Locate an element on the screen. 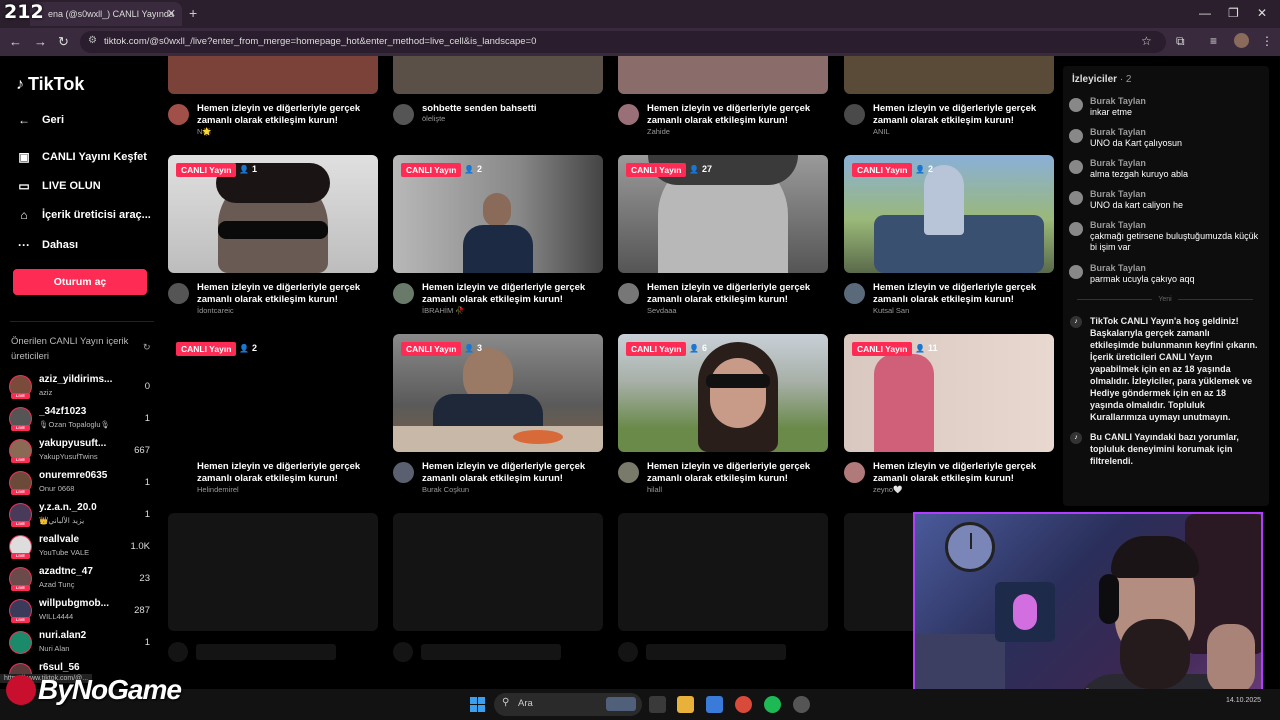 Image resolution: width=1280 pixels, height=720 pixels. webcam-overlay: ⋀ is located at coordinates (1088, 609).